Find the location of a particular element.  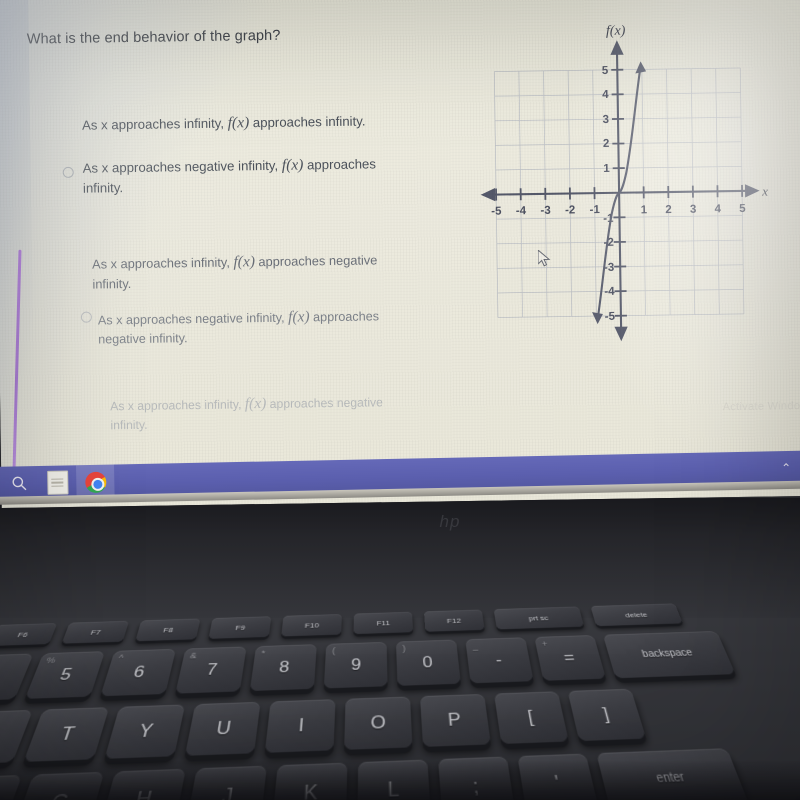

option-5-math: f(x) is located at coordinates (255, 404).